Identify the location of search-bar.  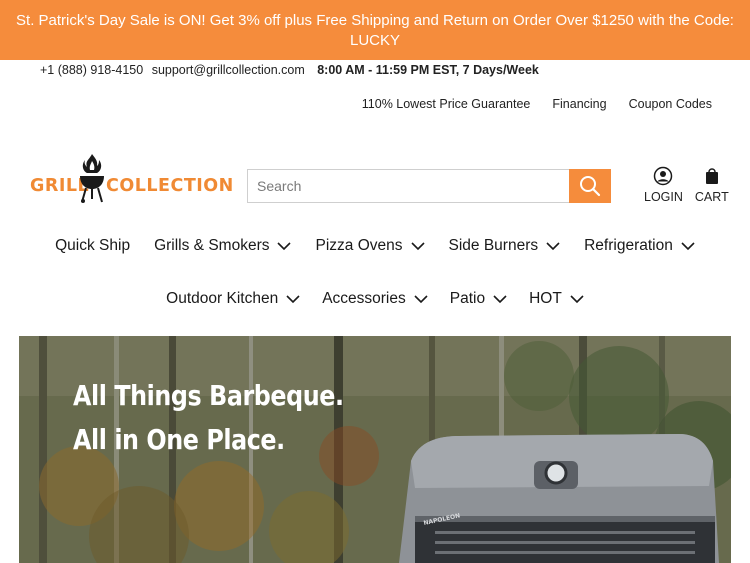
(429, 186).